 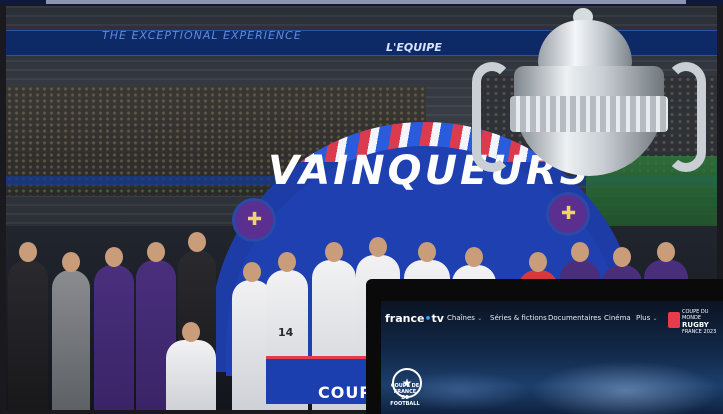 I want to click on nav-item-cinema: Cinéma, so click(x=617, y=318).